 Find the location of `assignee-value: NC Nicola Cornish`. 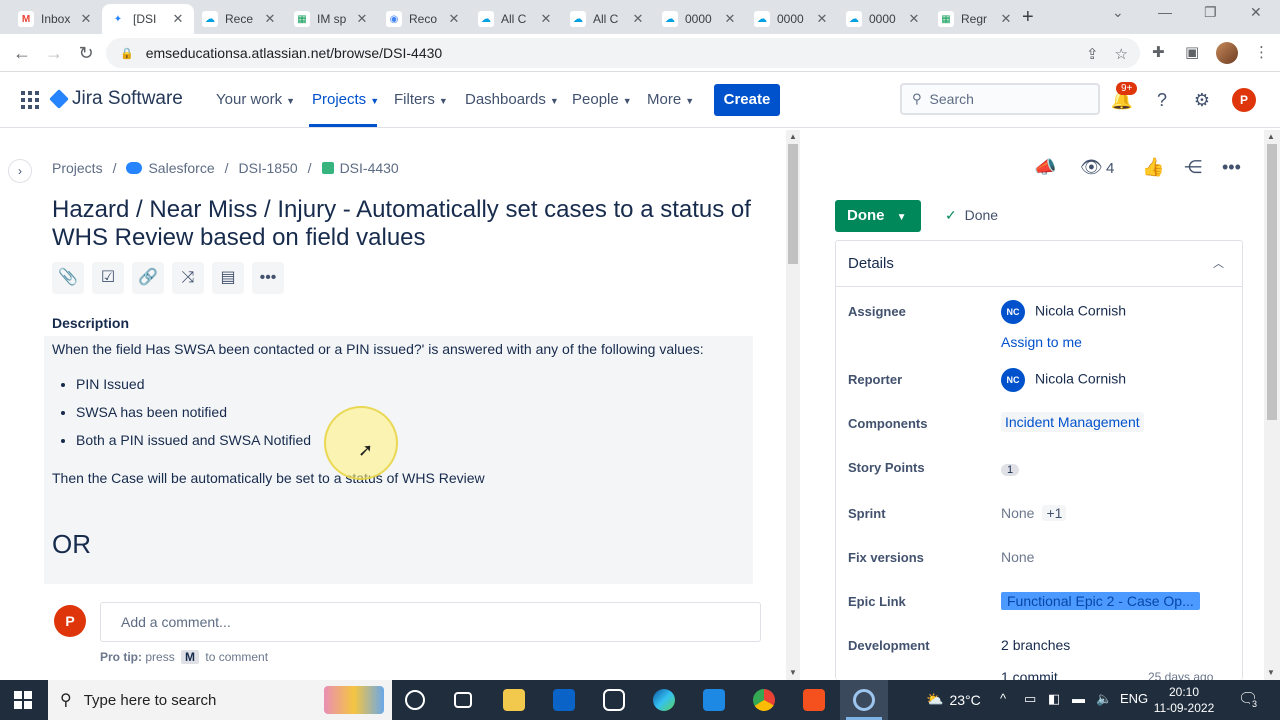

assignee-value: NC Nicola Cornish is located at coordinates (1063, 312).